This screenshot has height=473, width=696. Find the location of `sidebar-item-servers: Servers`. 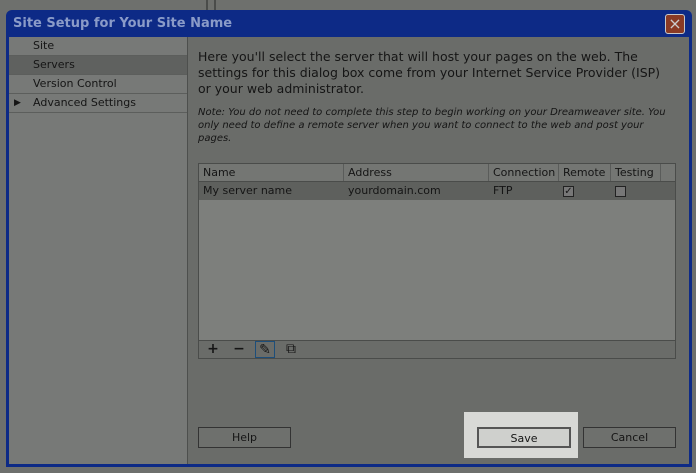

sidebar-item-servers: Servers is located at coordinates (98, 65).